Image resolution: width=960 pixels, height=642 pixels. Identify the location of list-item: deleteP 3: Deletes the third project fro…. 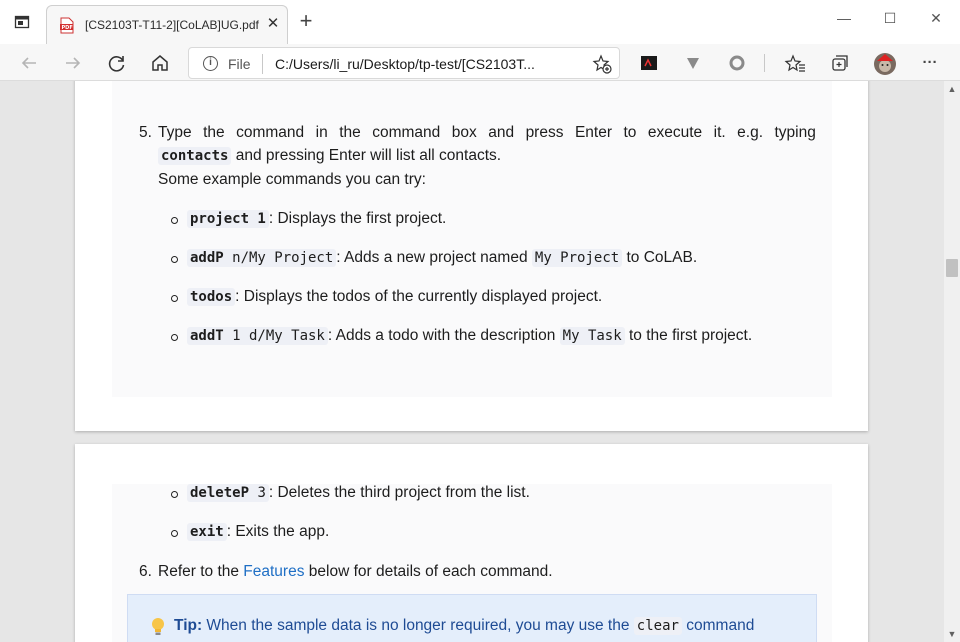
(358, 493).